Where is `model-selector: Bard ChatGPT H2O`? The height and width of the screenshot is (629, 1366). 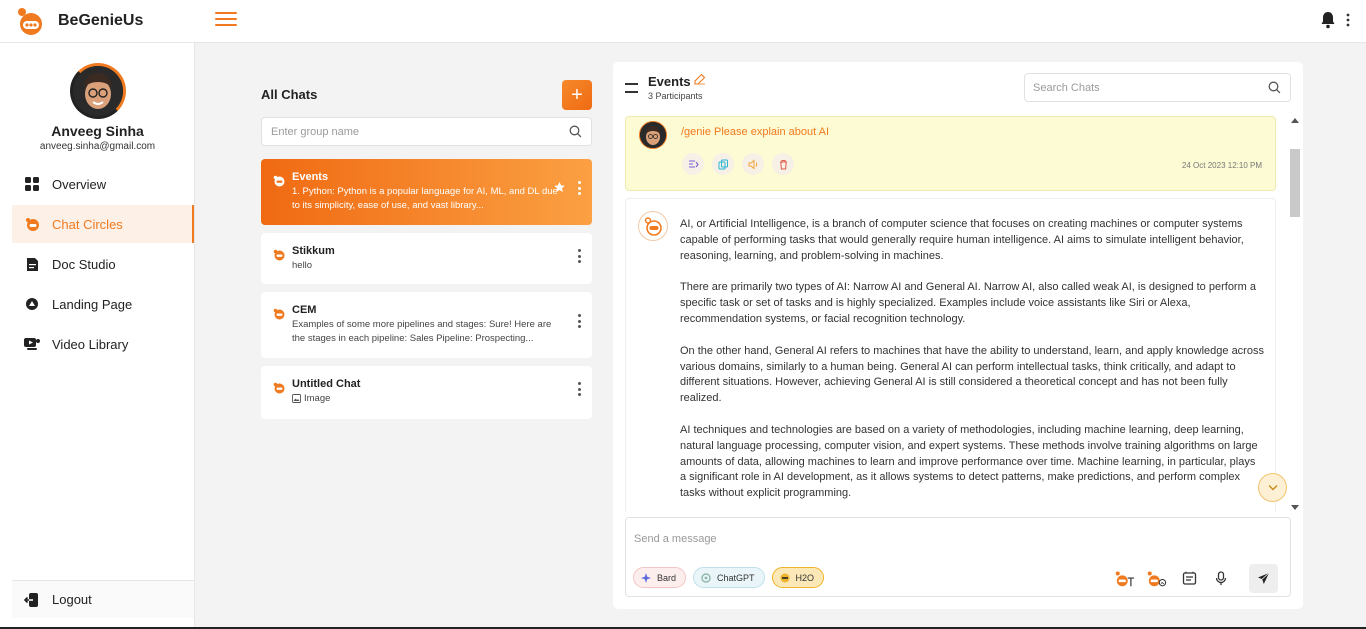 model-selector: Bard ChatGPT H2O is located at coordinates (729, 577).